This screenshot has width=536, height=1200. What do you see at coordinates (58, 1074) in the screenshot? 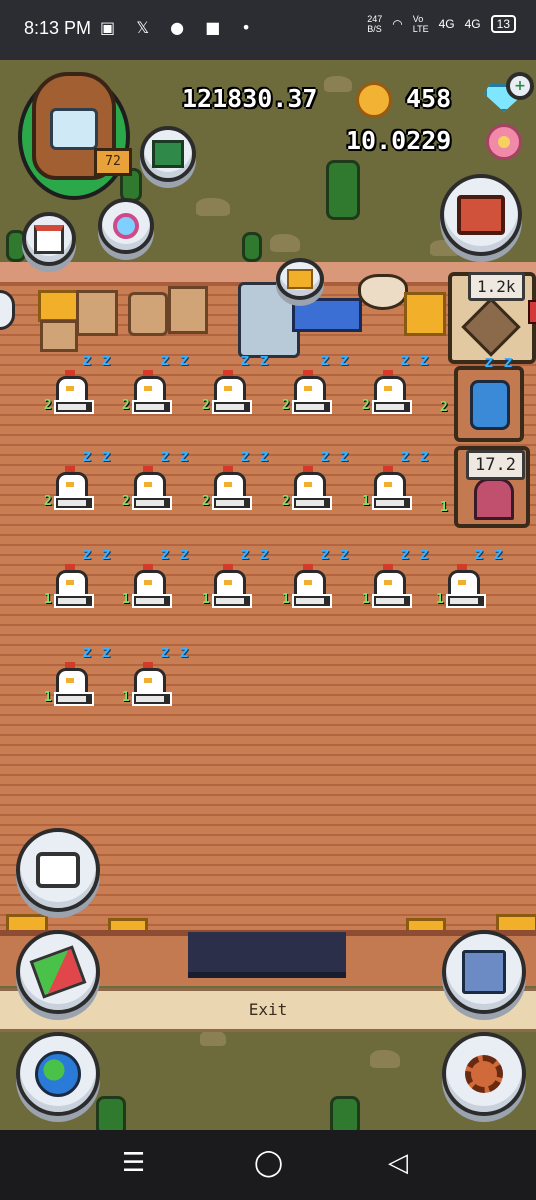
I see `world-map-button` at bounding box center [58, 1074].